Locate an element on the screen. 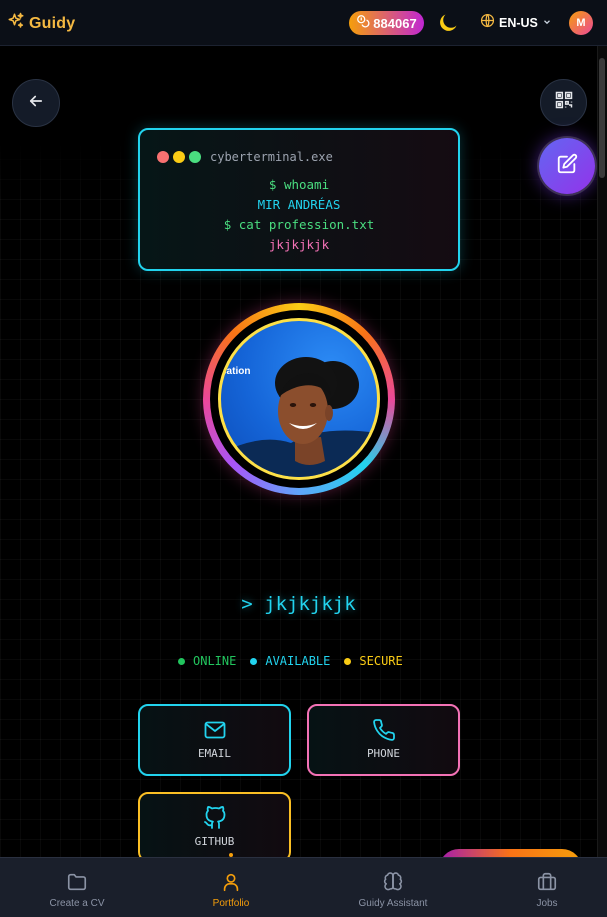 The image size is (607, 917). points-badge: 884067 is located at coordinates (386, 23).